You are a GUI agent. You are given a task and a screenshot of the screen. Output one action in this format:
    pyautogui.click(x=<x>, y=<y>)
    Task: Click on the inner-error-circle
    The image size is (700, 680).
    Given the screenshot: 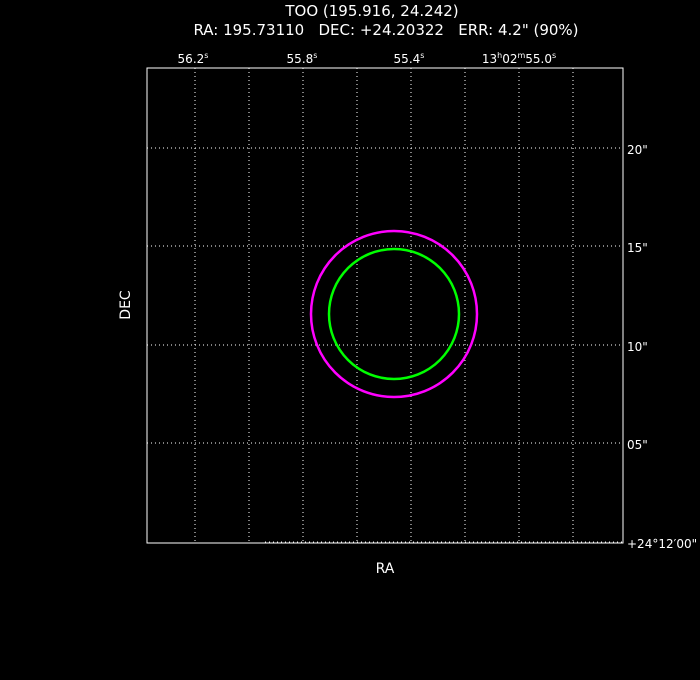 What is the action you would take?
    pyautogui.click(x=394, y=314)
    